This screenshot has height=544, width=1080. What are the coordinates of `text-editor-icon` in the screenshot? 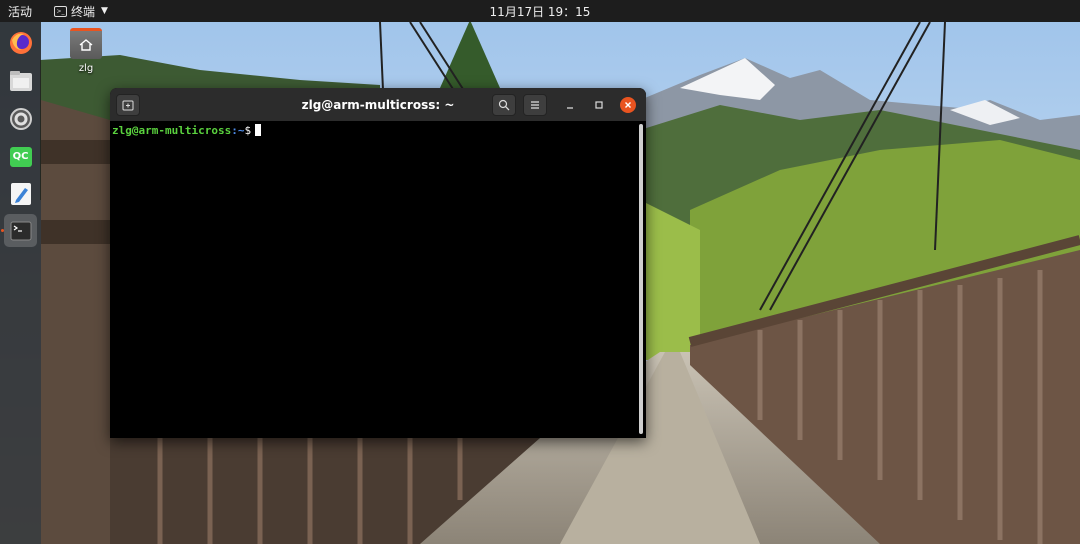 It's located at (20, 193).